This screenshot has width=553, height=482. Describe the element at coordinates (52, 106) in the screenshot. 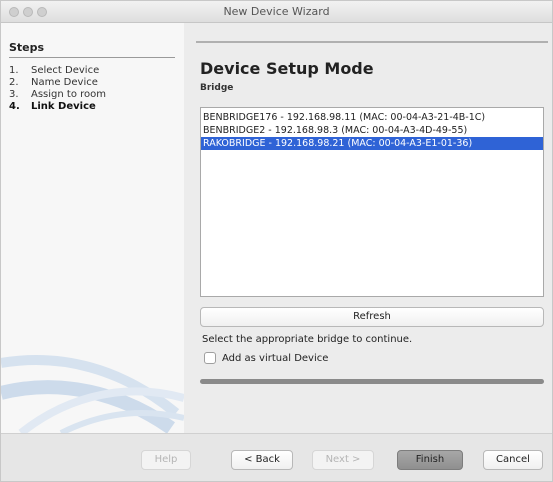

I see `step-item-link-device: 4. Link Device` at that location.